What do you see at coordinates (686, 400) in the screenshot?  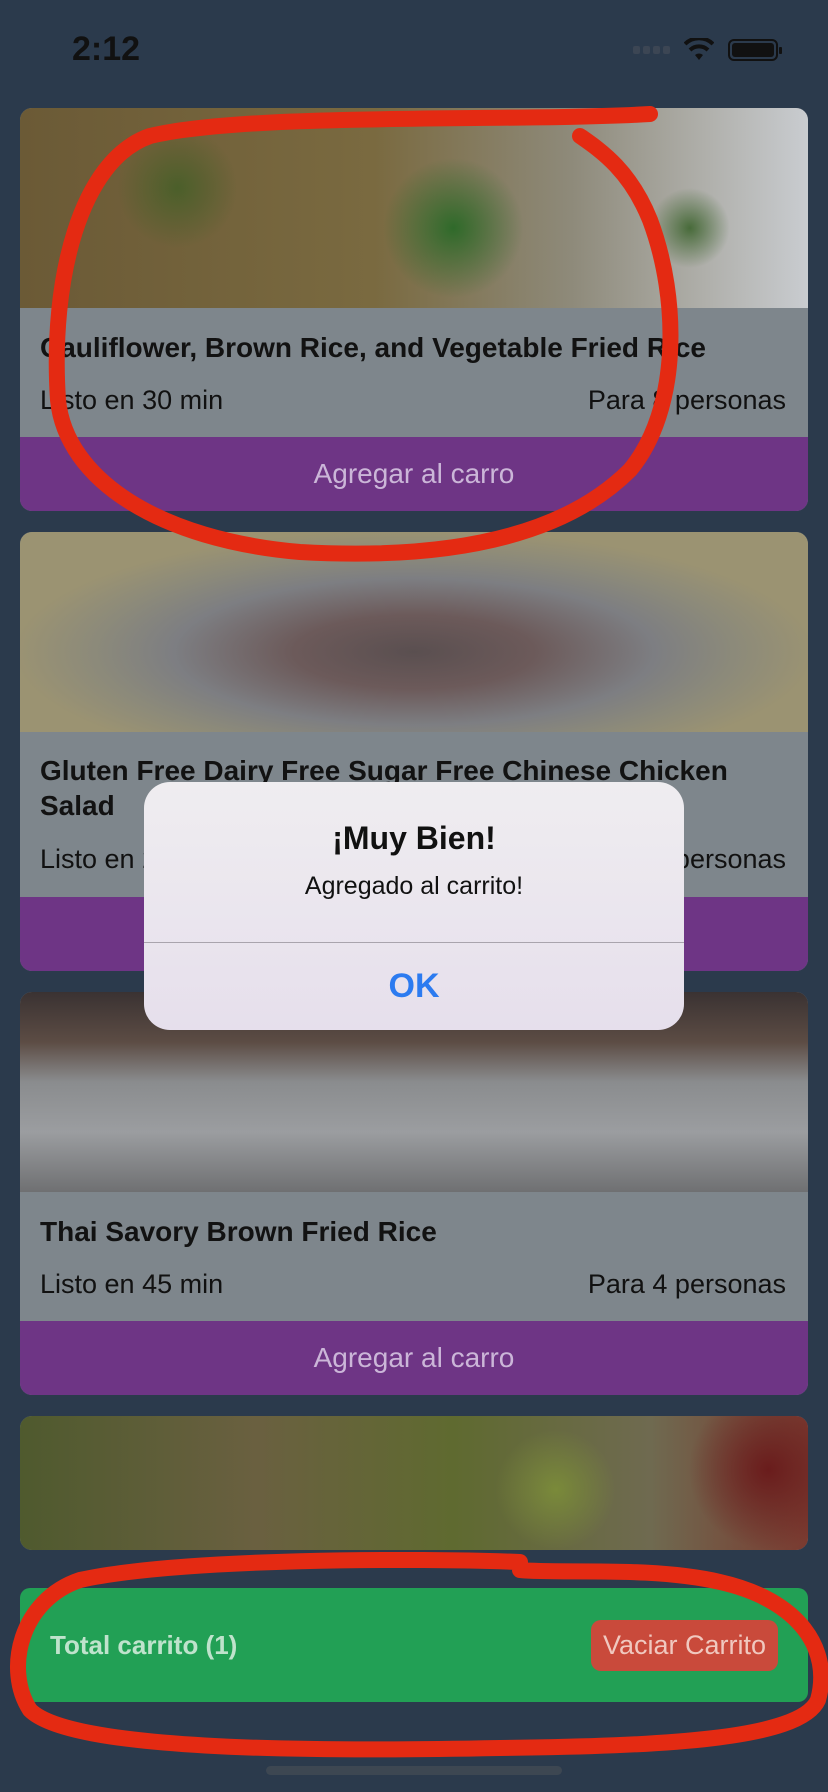 I see `servings: Para 8 personas` at bounding box center [686, 400].